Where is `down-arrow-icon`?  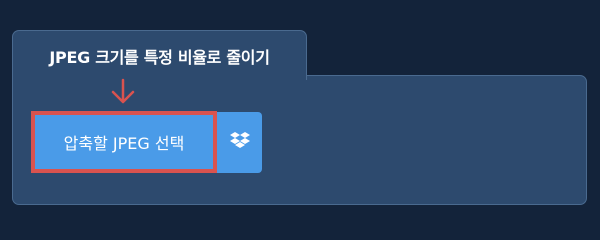
down-arrow-icon is located at coordinates (123, 94).